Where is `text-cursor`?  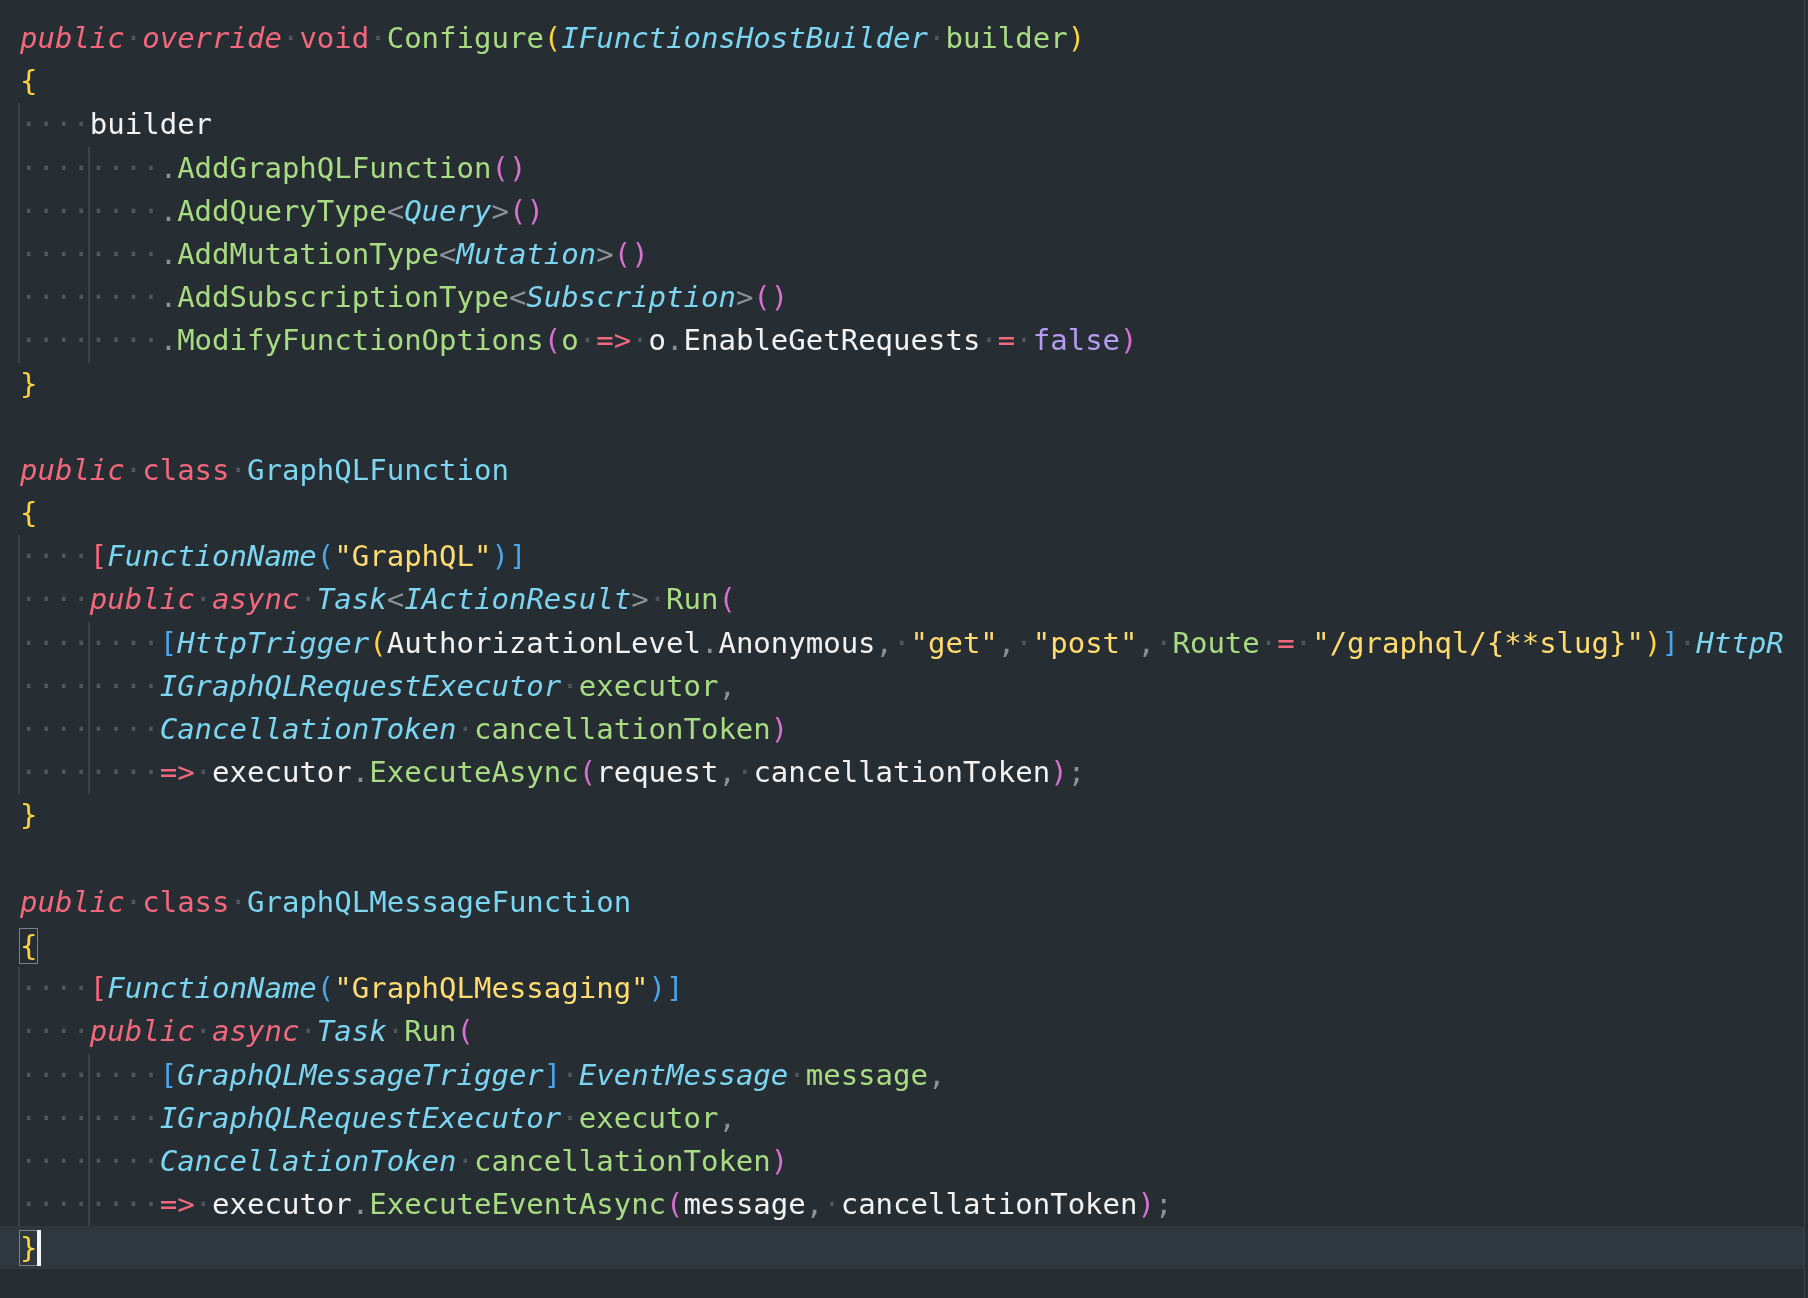
text-cursor is located at coordinates (39, 1247).